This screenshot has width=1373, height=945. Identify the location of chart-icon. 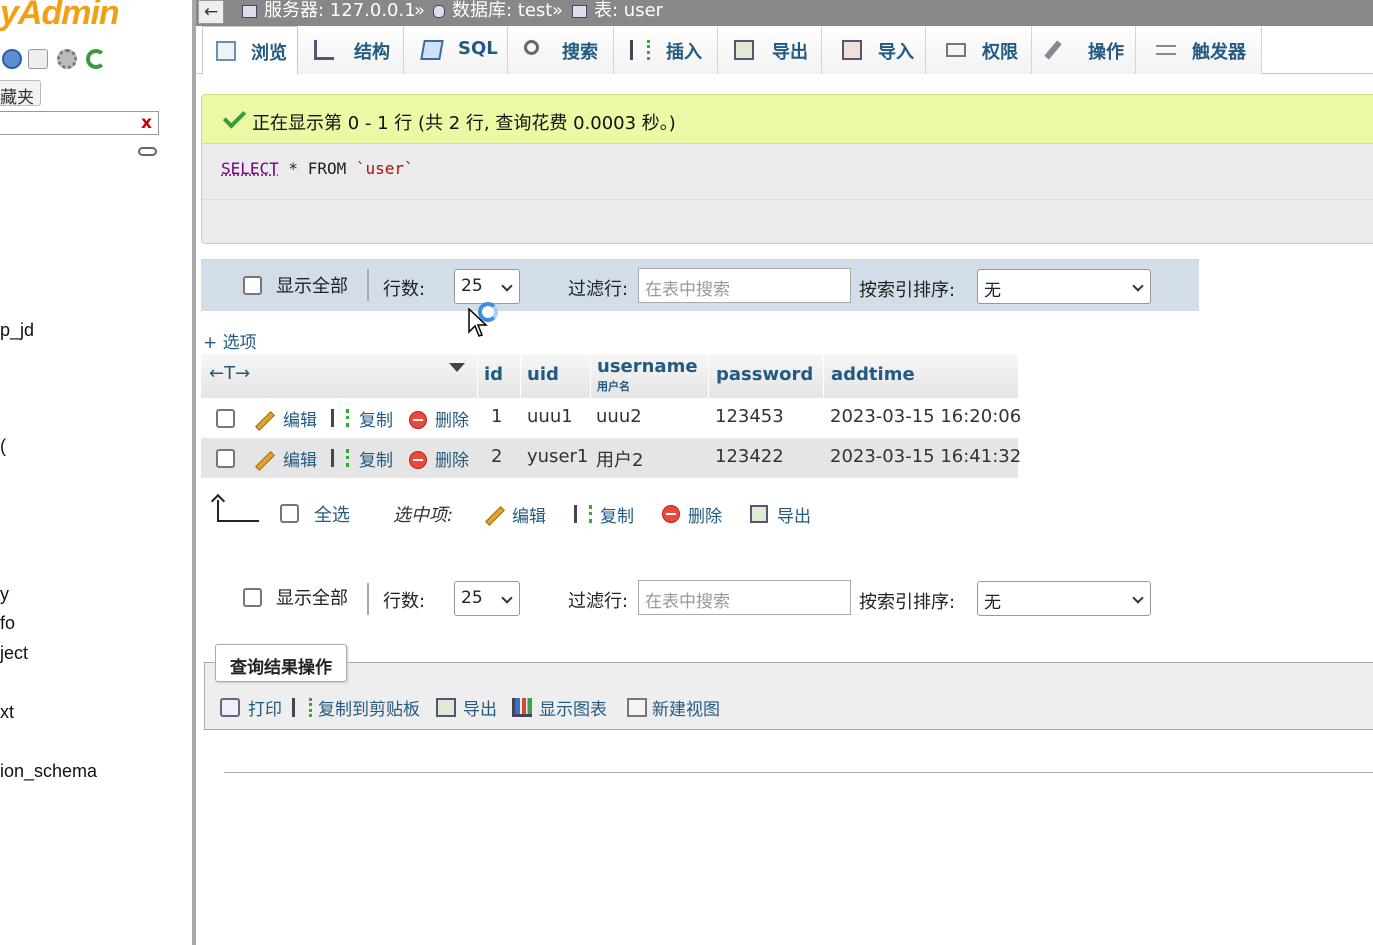
(522, 707).